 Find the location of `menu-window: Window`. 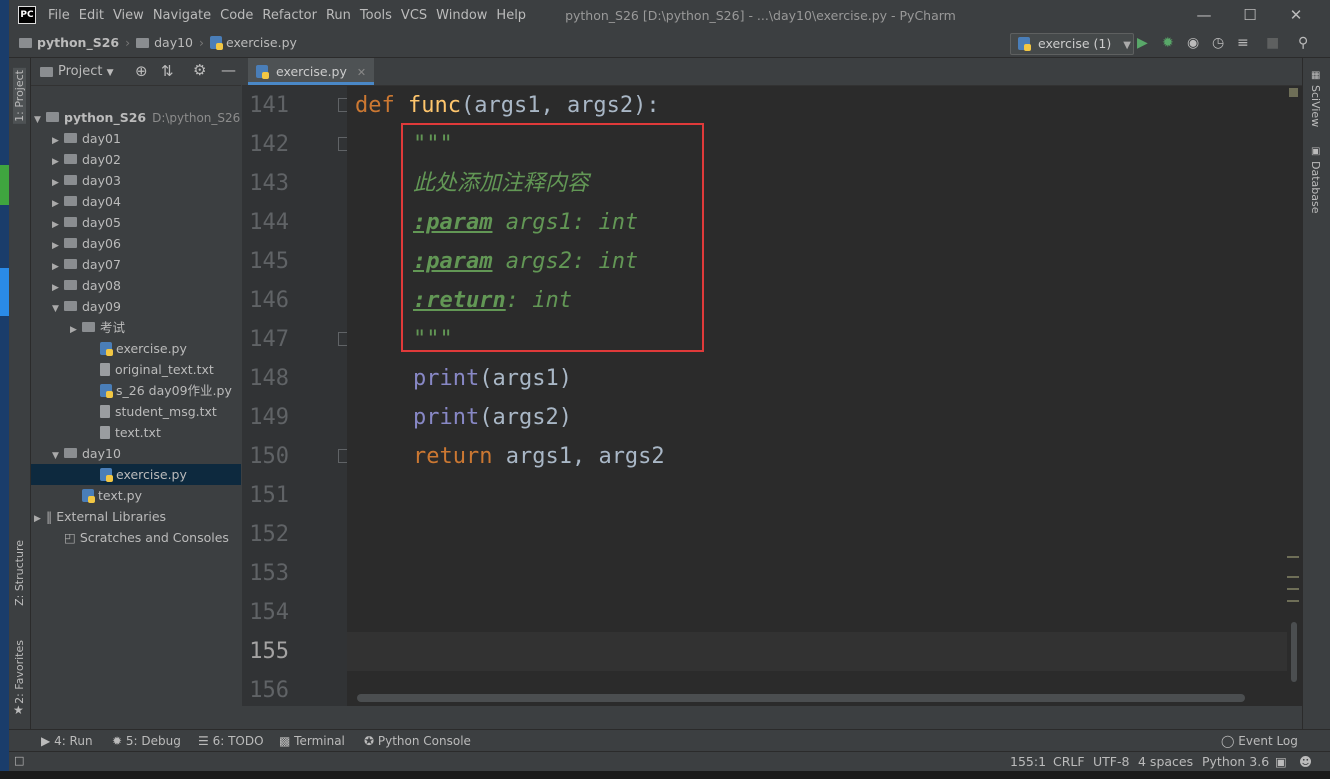

menu-window: Window is located at coordinates (461, 15).